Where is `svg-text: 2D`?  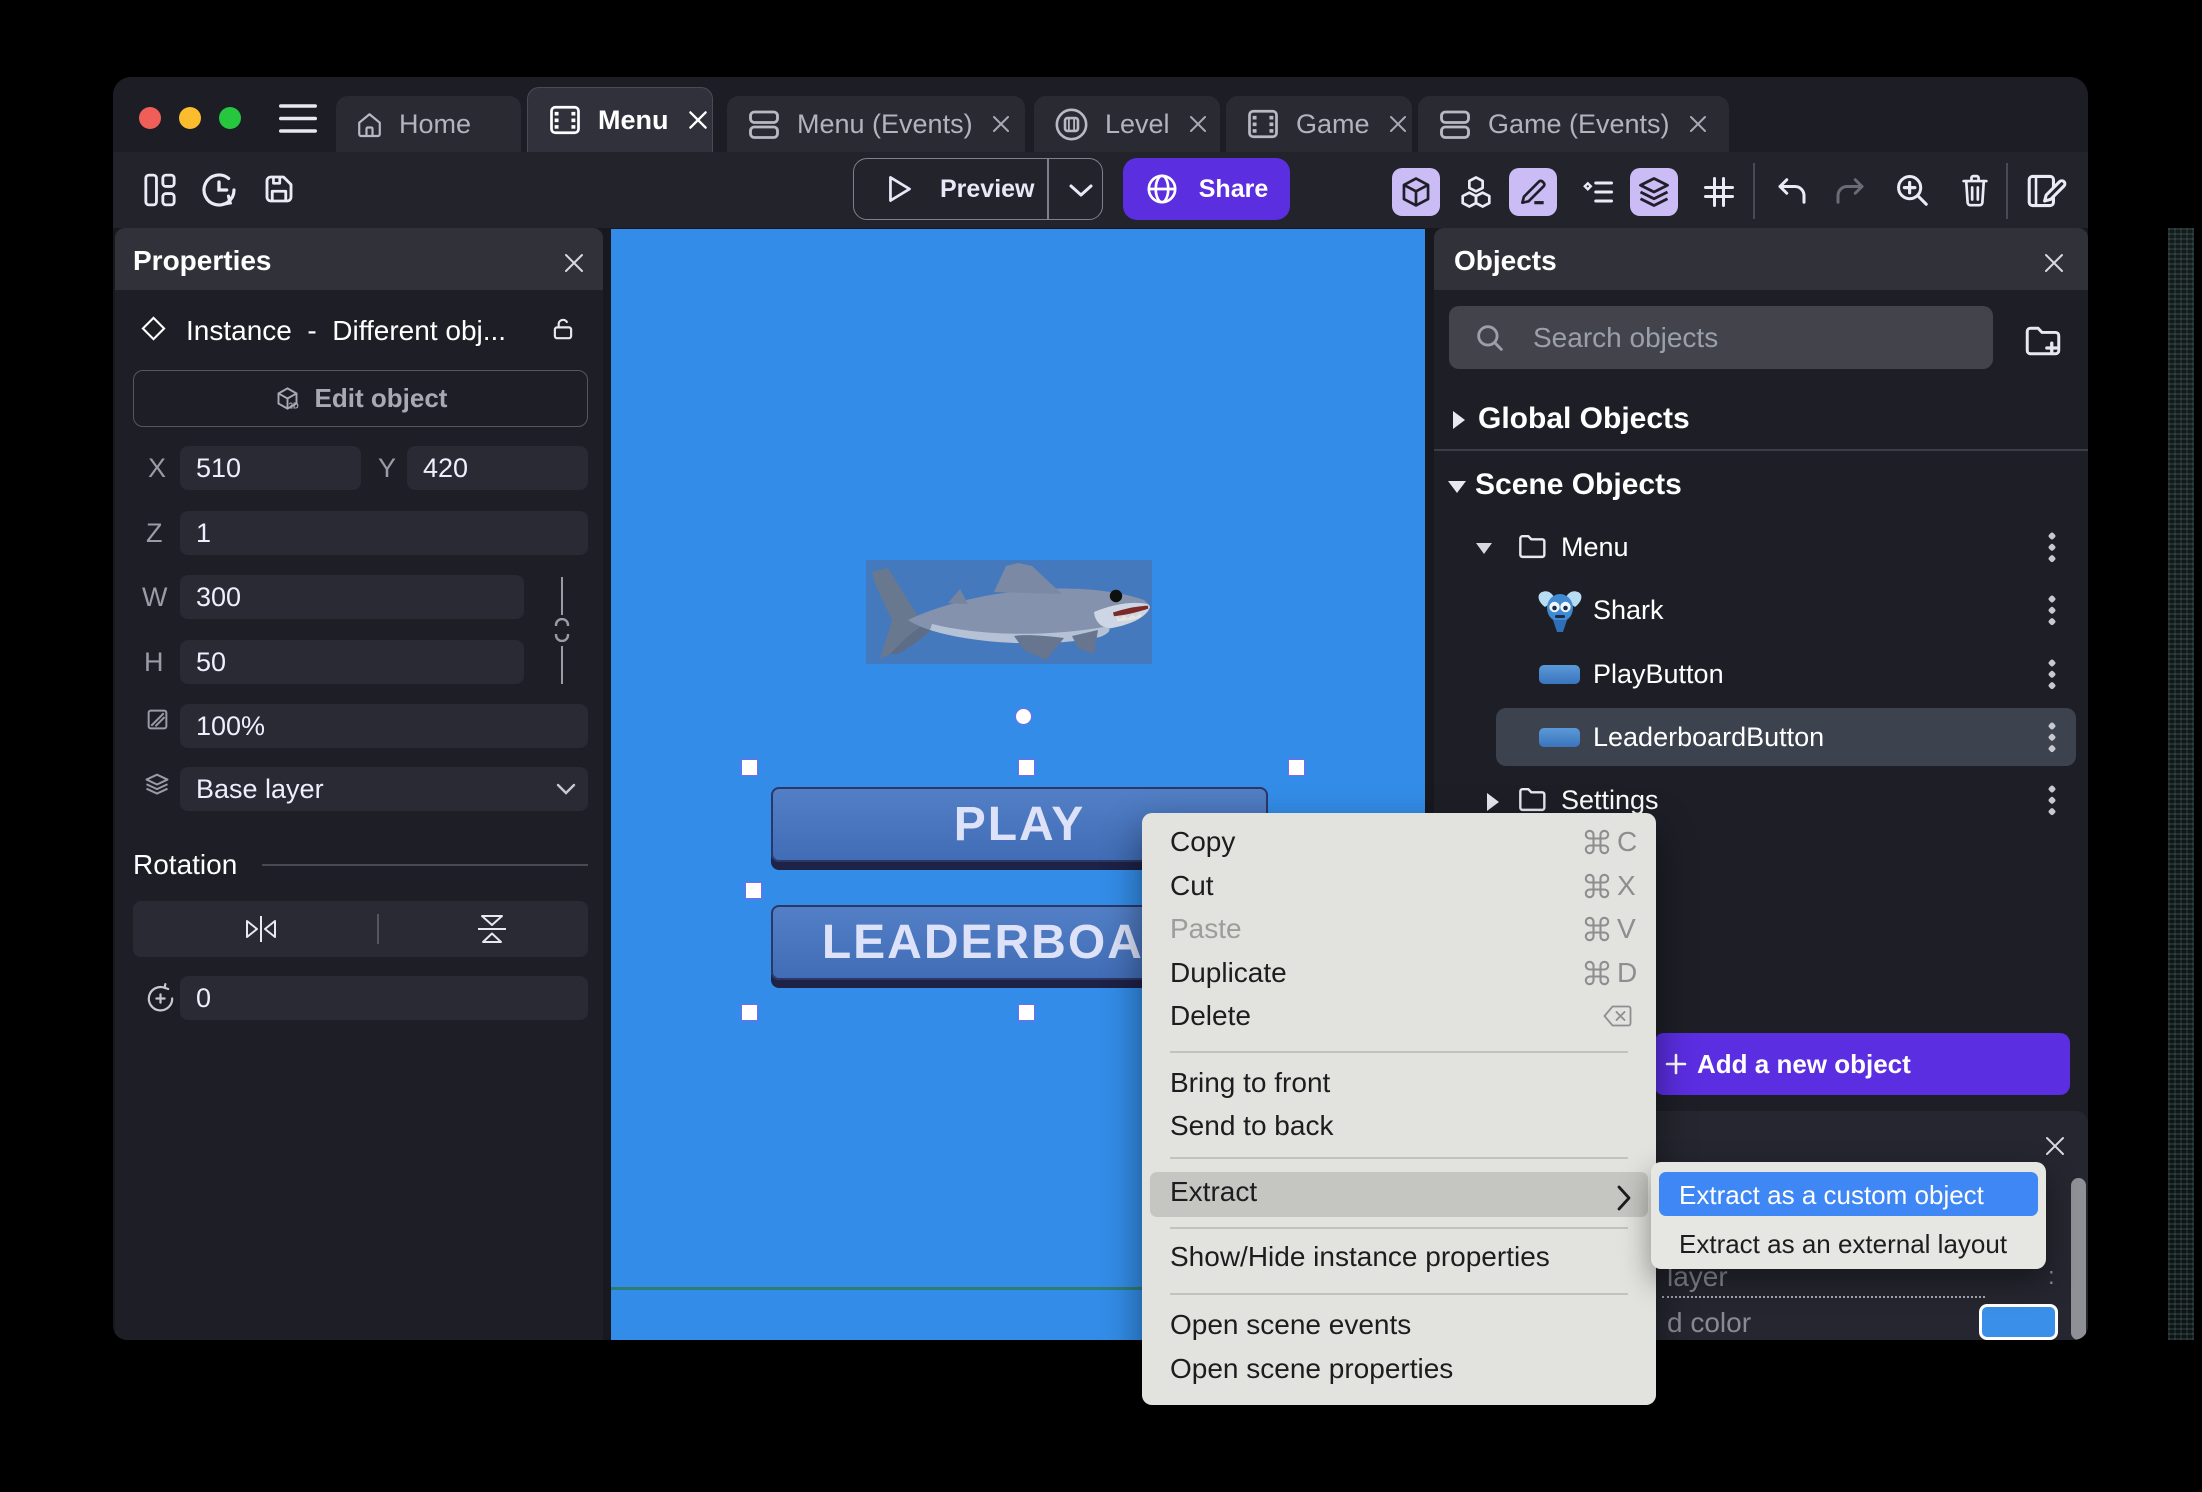
svg-text: 2D is located at coordinates (293, 406).